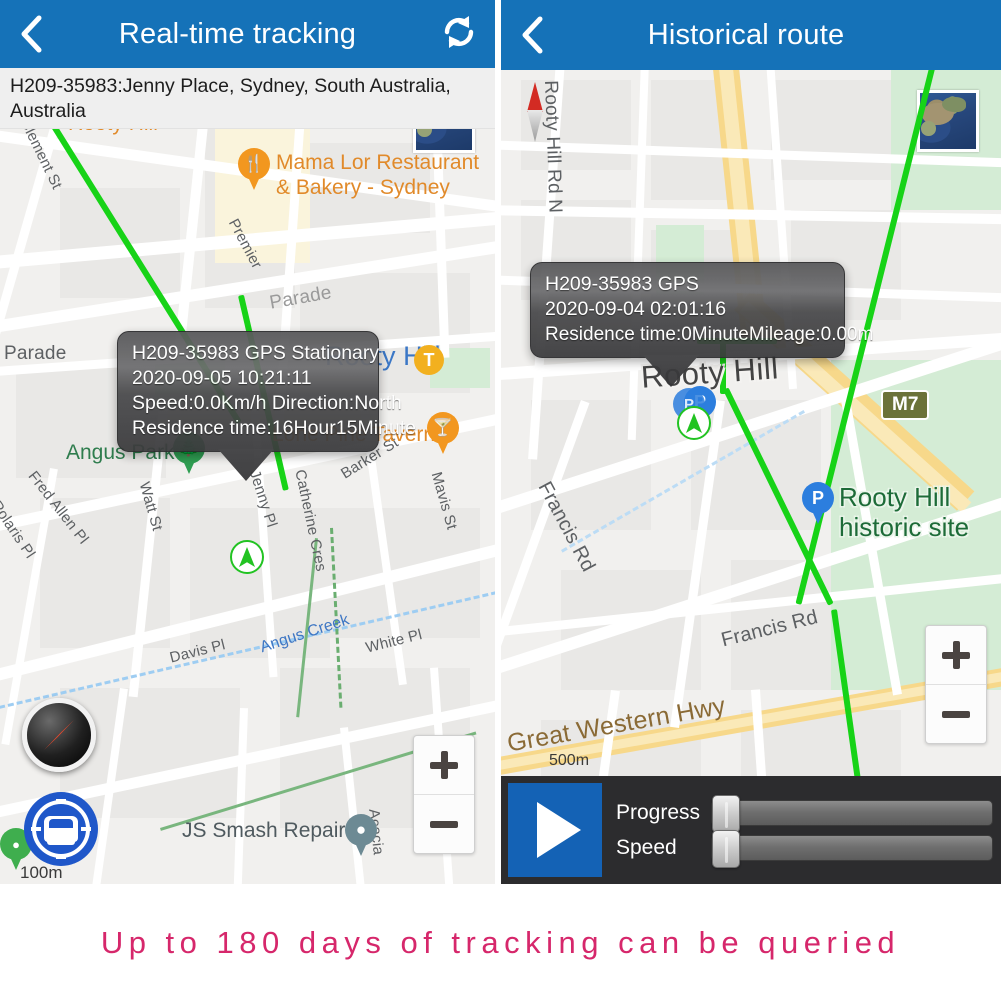  Describe the element at coordinates (256, 353) in the screenshot. I see `callout-line-1: H209-35983 GPS Stationary` at that location.